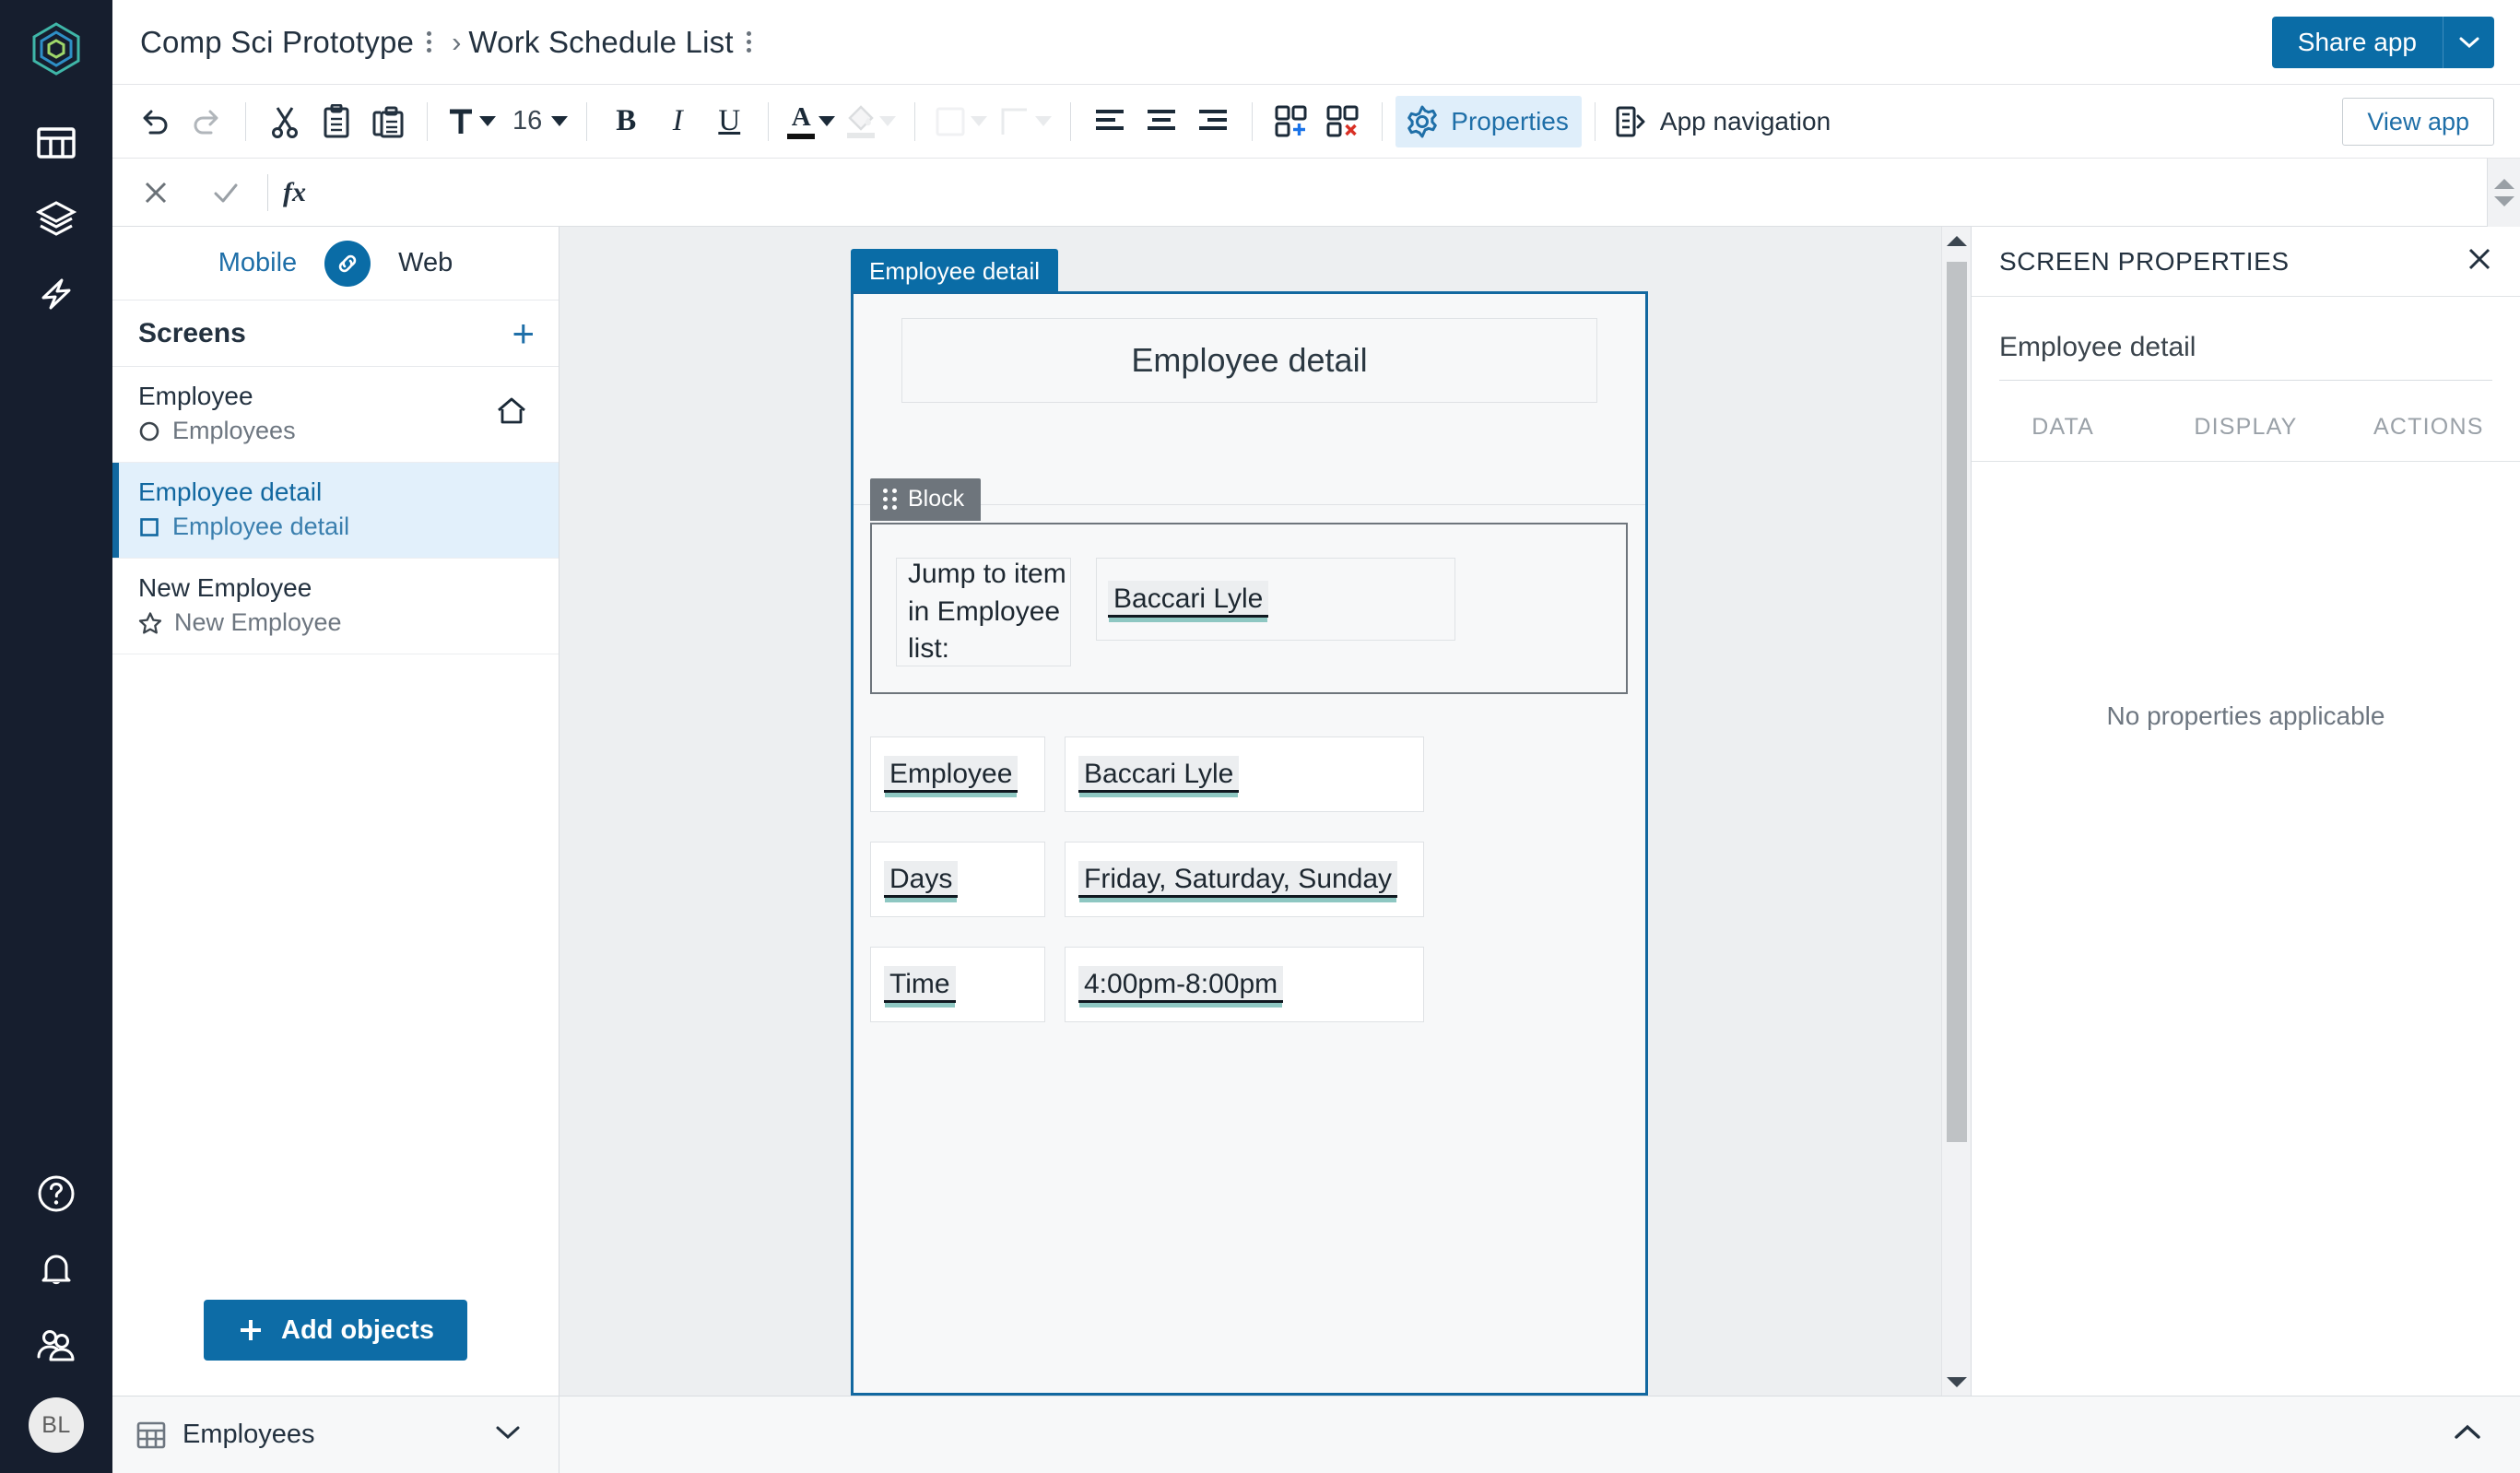 This screenshot has height=1473, width=2520. What do you see at coordinates (1249, 360) in the screenshot?
I see `screen-title-cell: Employee detail` at bounding box center [1249, 360].